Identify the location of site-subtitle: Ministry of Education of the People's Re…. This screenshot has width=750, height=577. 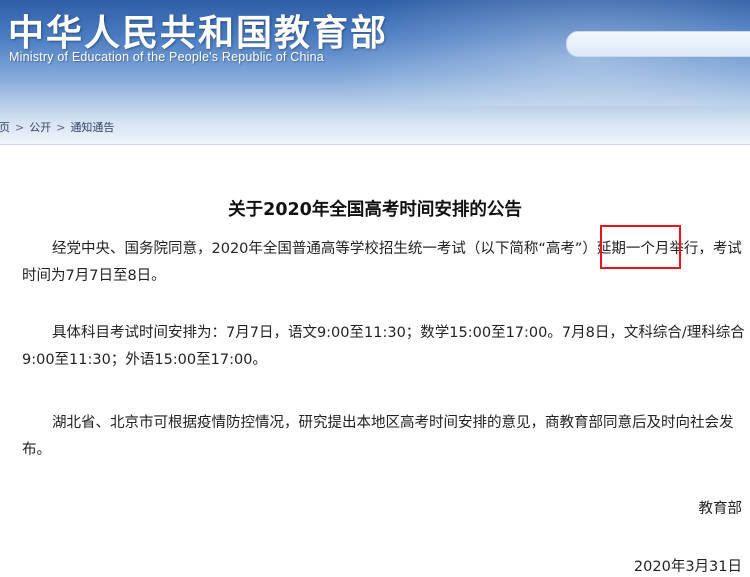
(166, 57).